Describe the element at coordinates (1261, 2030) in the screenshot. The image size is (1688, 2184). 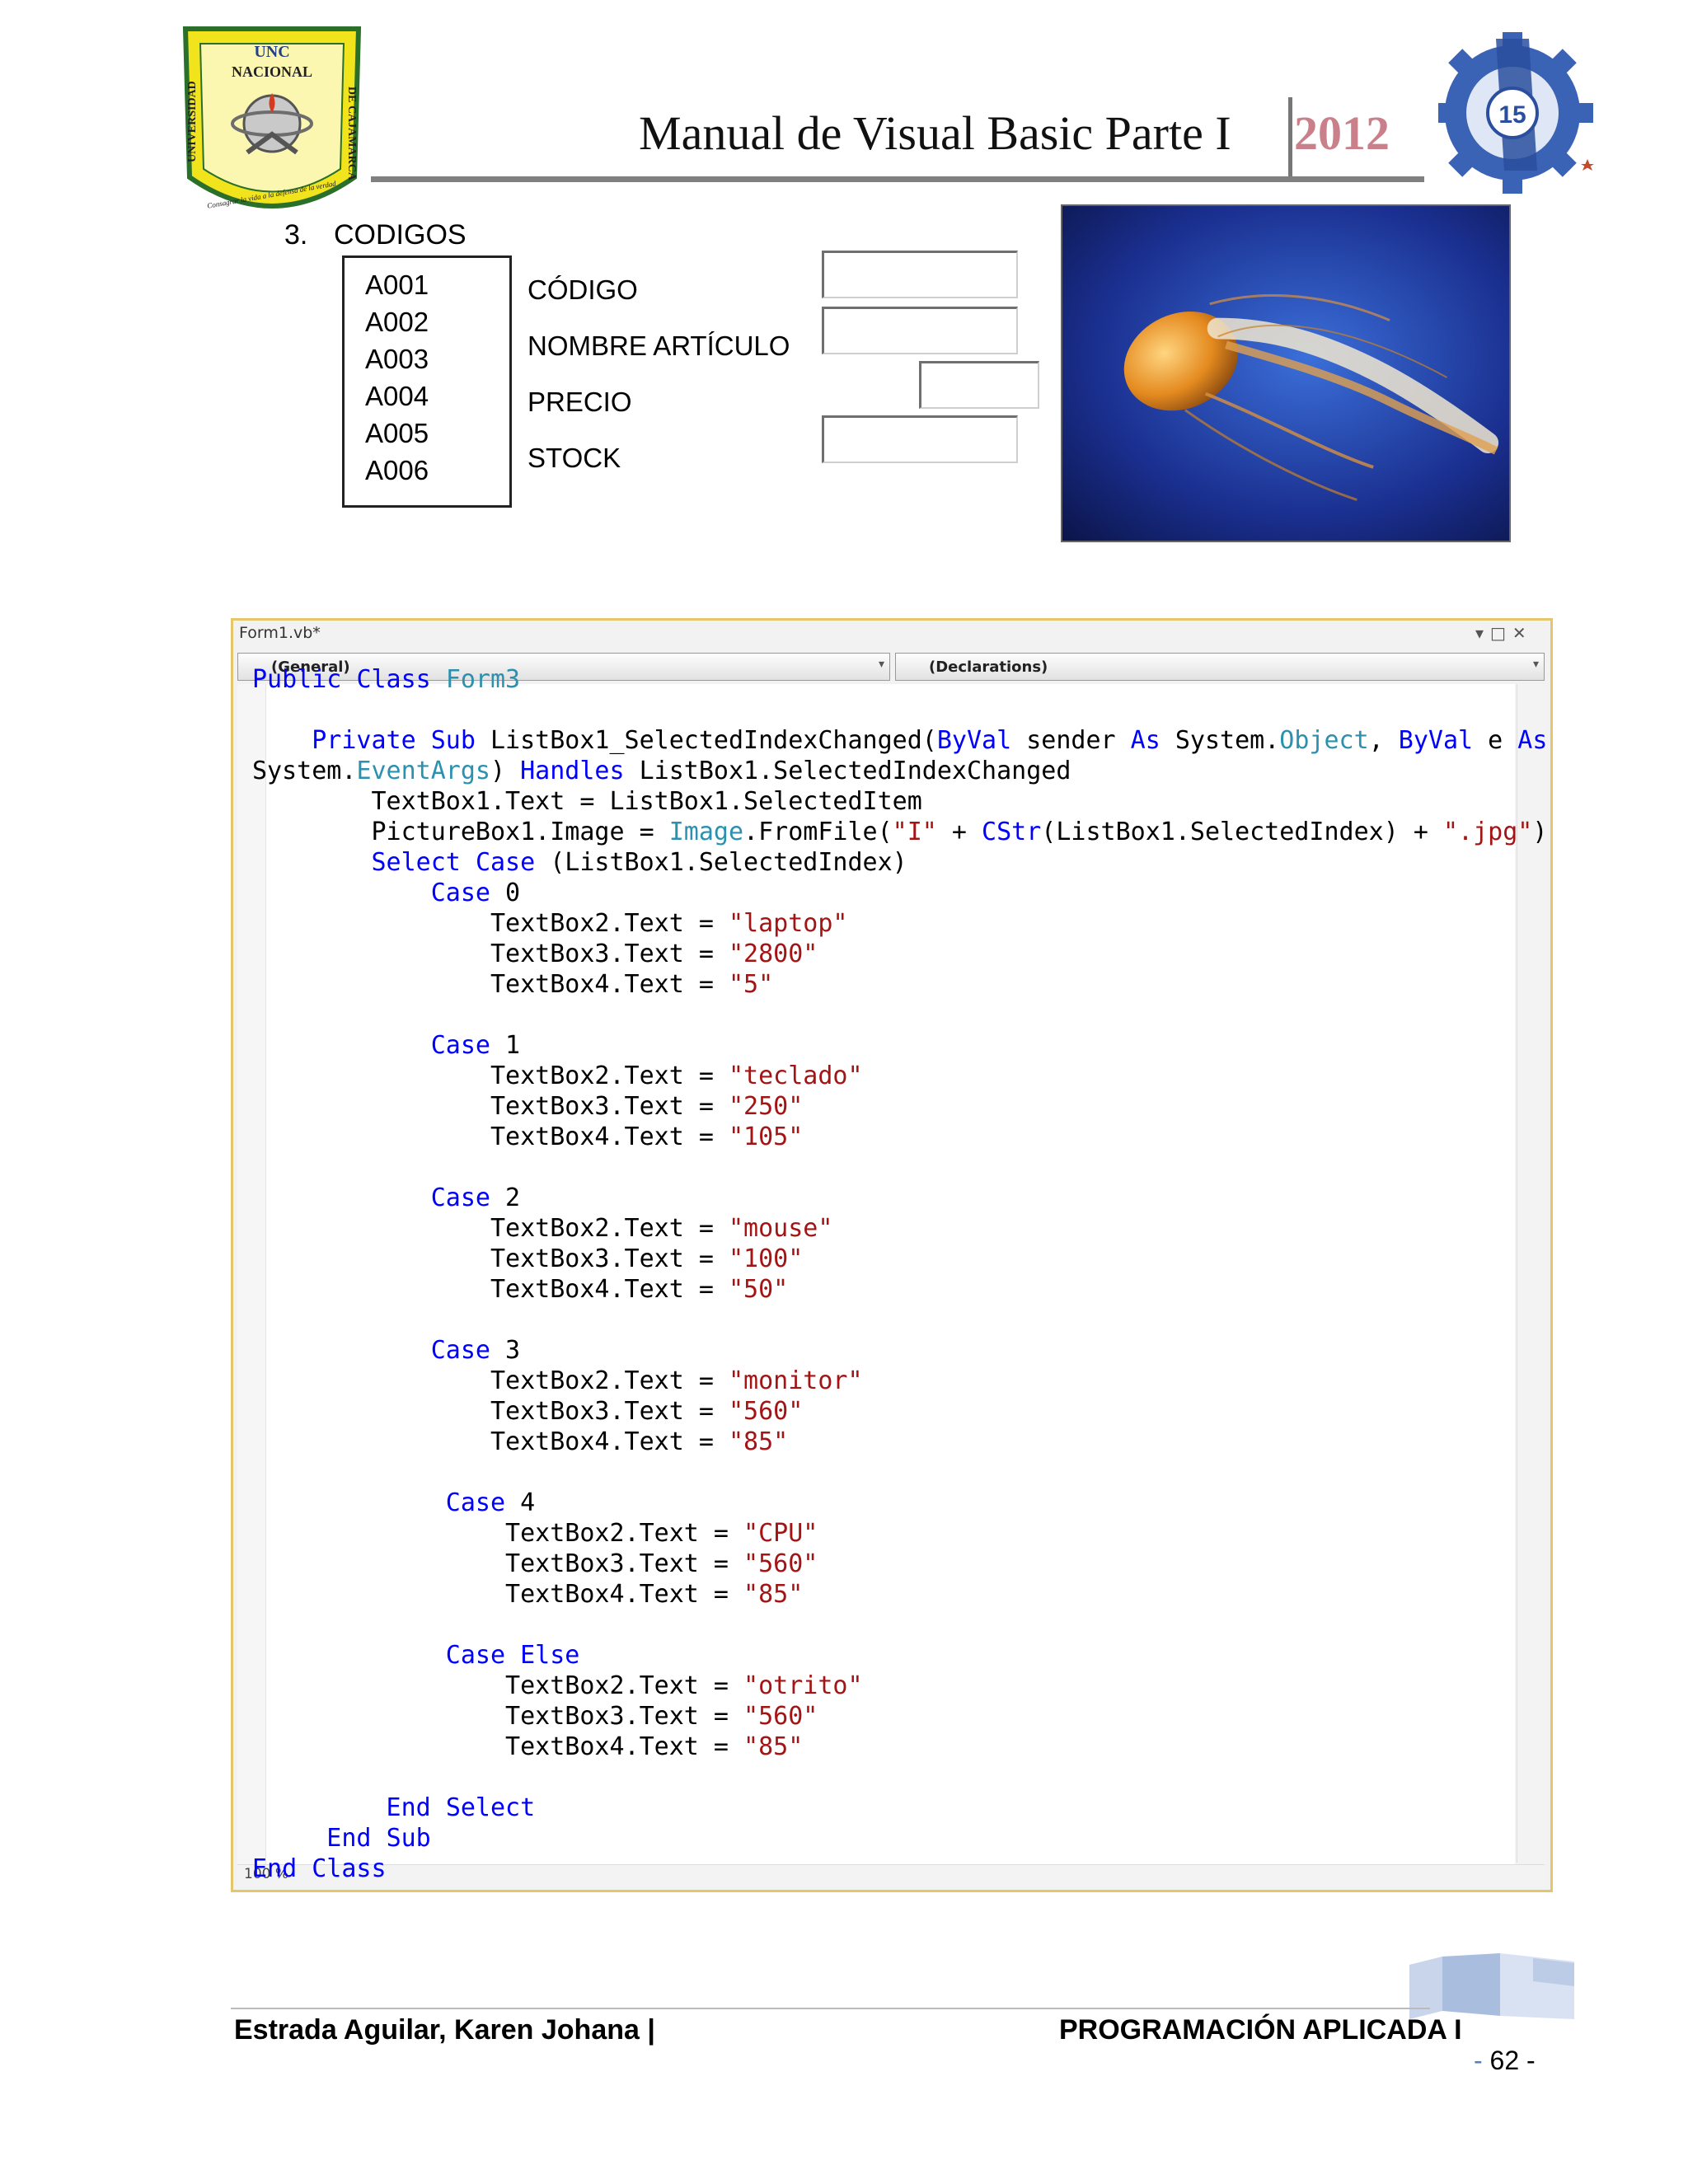
I see `footer-course: PROGRAMACIÓN APLICADA I` at that location.